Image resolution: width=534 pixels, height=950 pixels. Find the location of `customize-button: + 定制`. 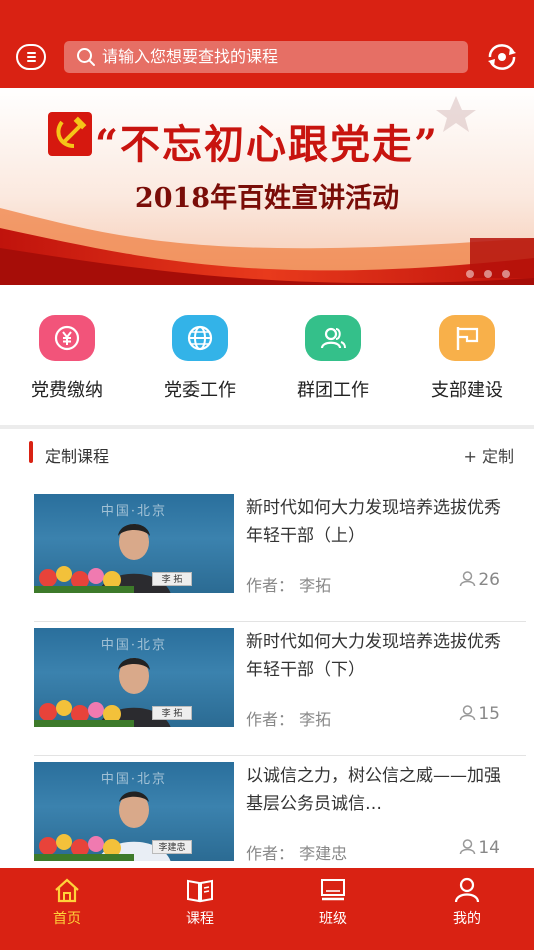

customize-button: + 定制 is located at coordinates (489, 455).